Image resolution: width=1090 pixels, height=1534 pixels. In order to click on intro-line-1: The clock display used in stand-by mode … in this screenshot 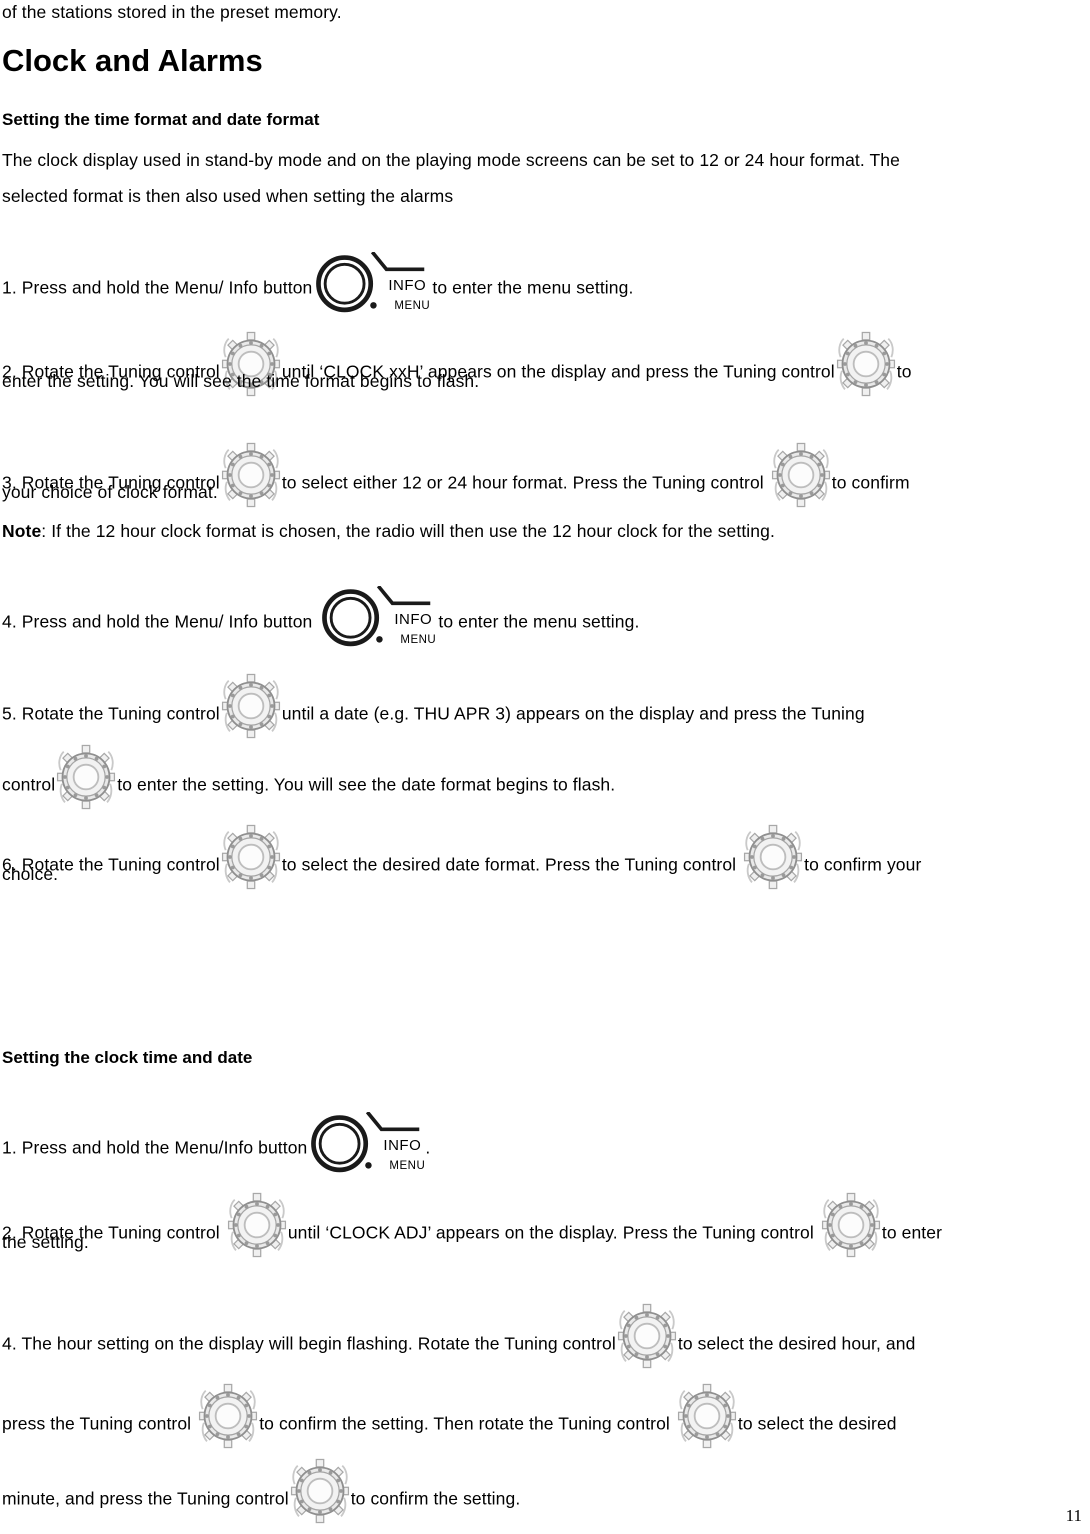, I will do `click(451, 160)`.